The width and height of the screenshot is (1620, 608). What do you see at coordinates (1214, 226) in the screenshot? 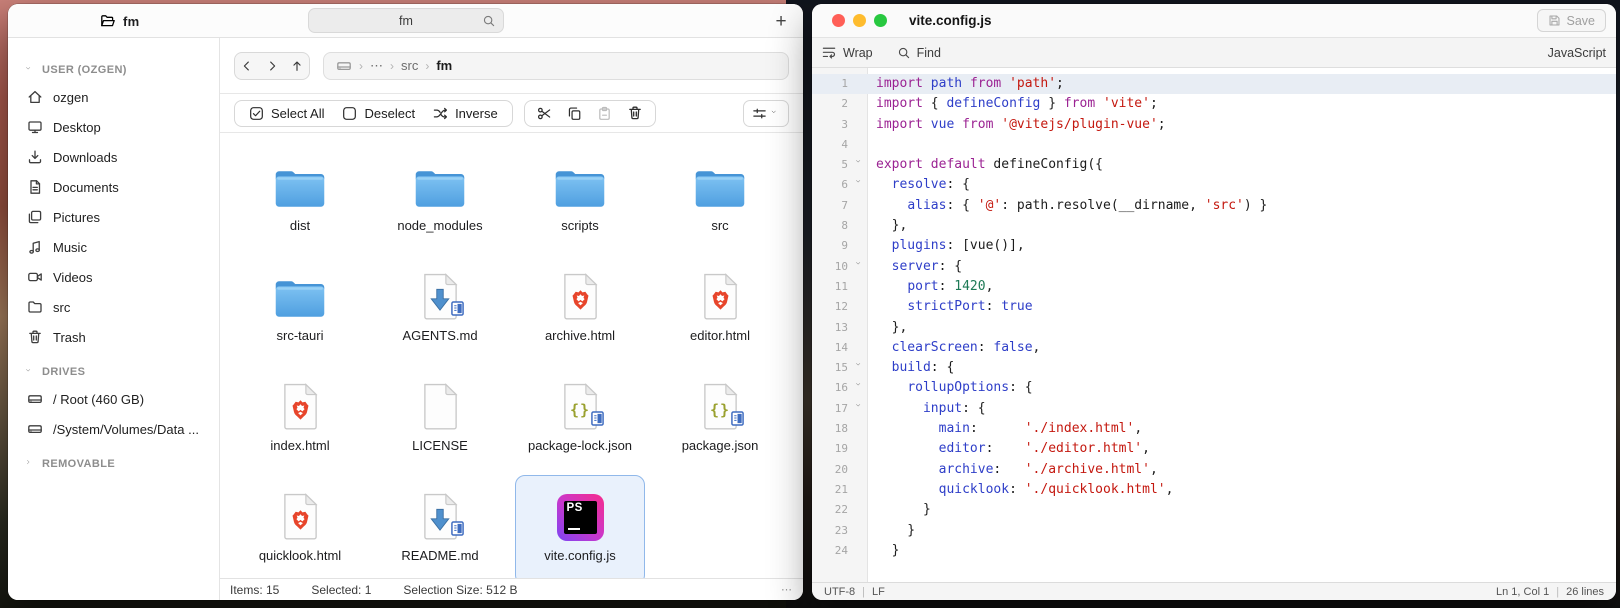
I see `code-line-8: 8 },` at bounding box center [1214, 226].